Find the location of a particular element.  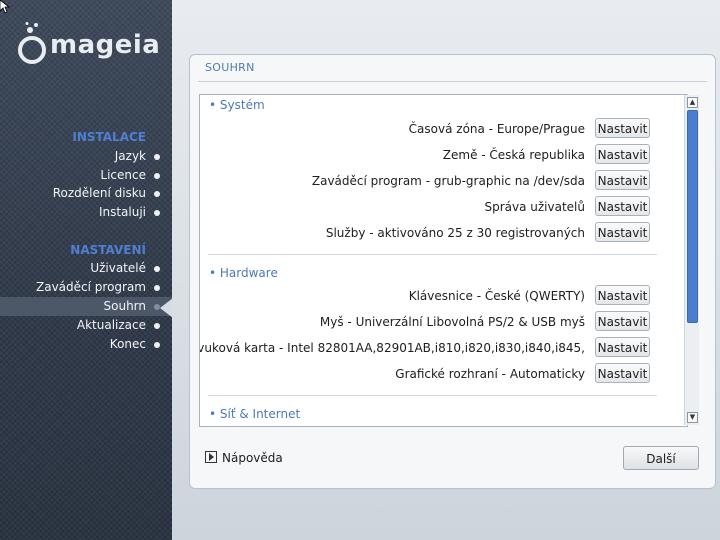

sidebar-item-users: Uživatelé is located at coordinates (86, 268).